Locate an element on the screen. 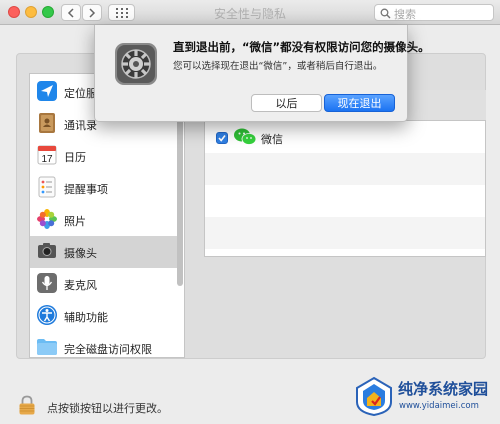 The height and width of the screenshot is (424, 500). title-bar: 安全性与隐私 搜索 is located at coordinates (250, 12).